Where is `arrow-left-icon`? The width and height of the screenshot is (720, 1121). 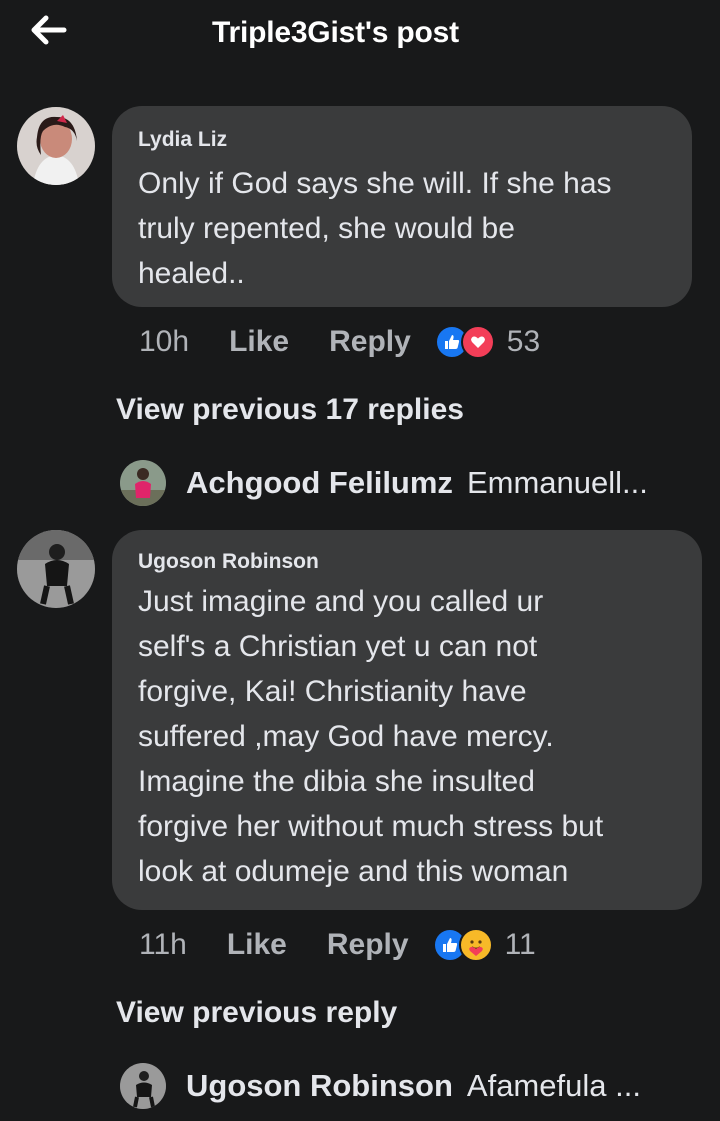 arrow-left-icon is located at coordinates (49, 30).